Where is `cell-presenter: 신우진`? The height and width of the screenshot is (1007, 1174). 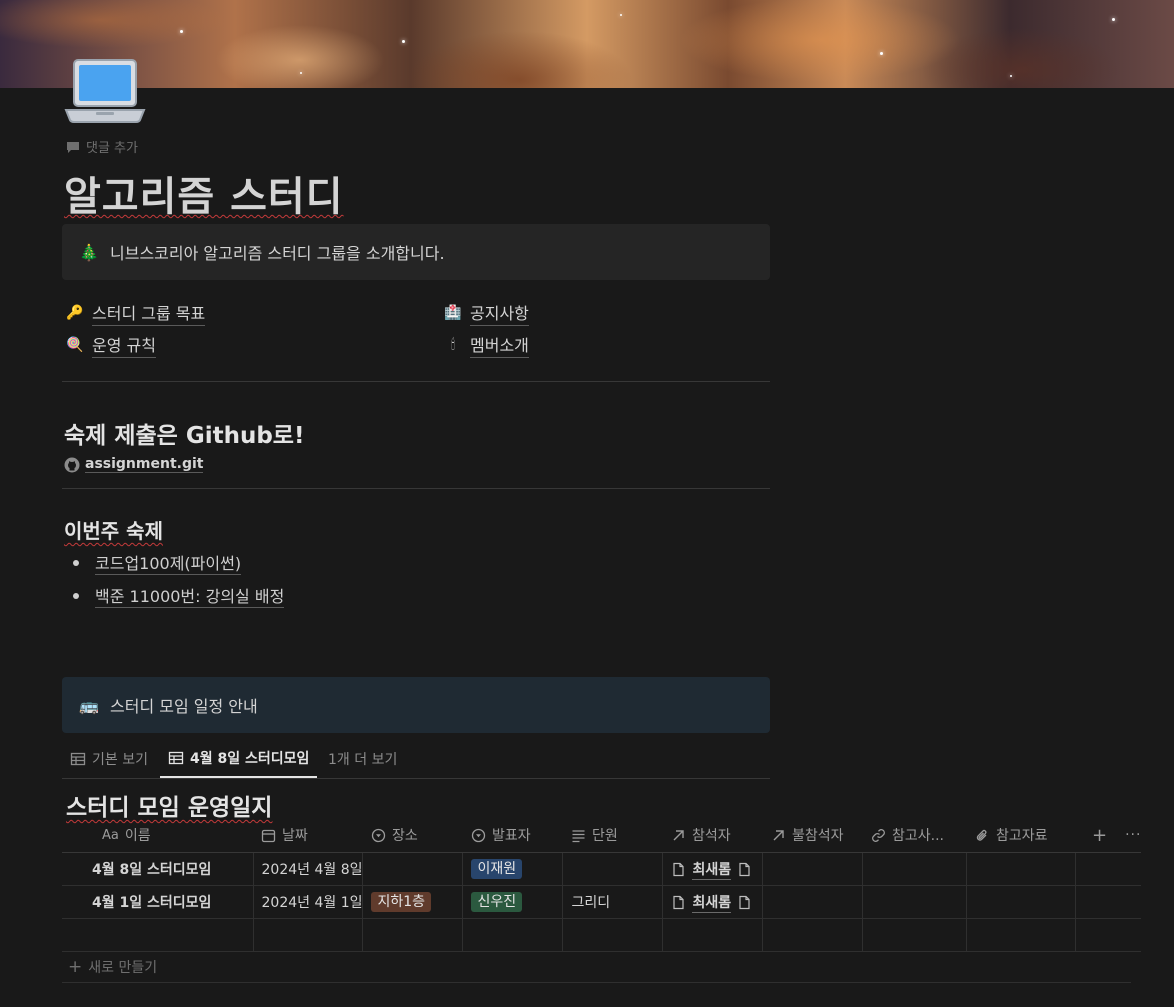
cell-presenter: 신우진 is located at coordinates (513, 902).